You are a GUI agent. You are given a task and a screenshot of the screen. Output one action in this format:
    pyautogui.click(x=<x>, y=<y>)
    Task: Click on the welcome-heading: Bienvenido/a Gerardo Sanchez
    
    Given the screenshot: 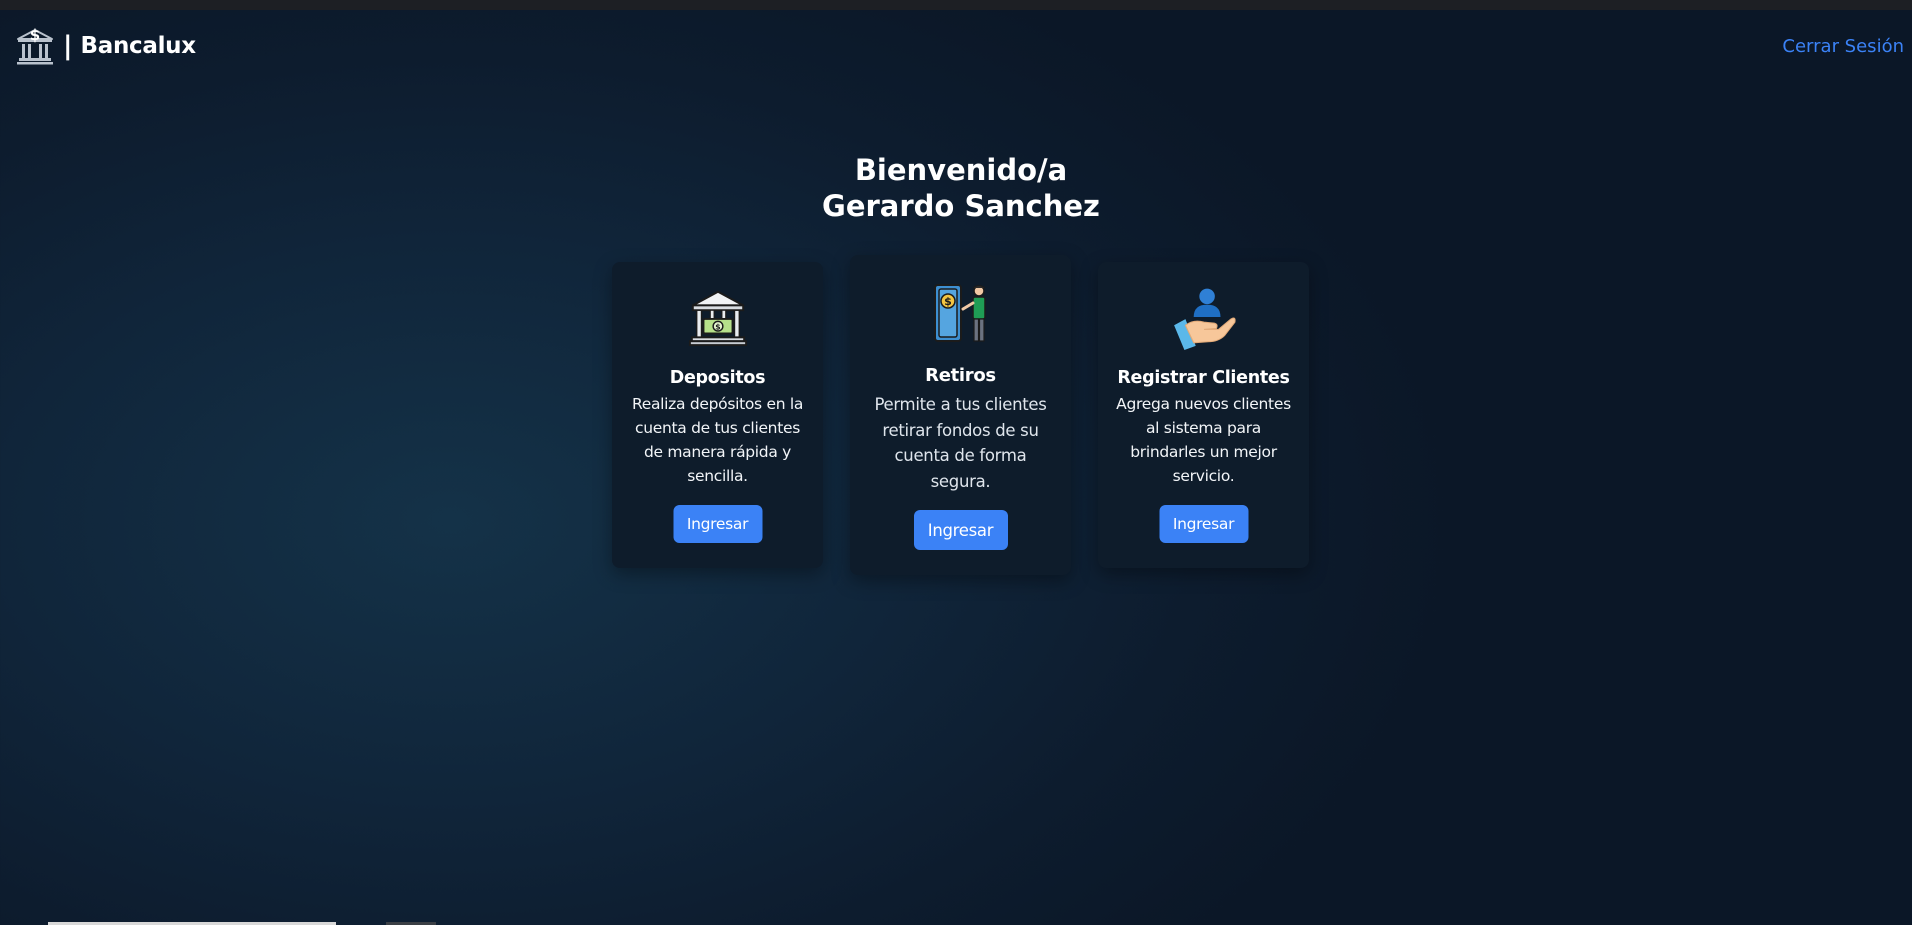 What is the action you would take?
    pyautogui.click(x=956, y=188)
    